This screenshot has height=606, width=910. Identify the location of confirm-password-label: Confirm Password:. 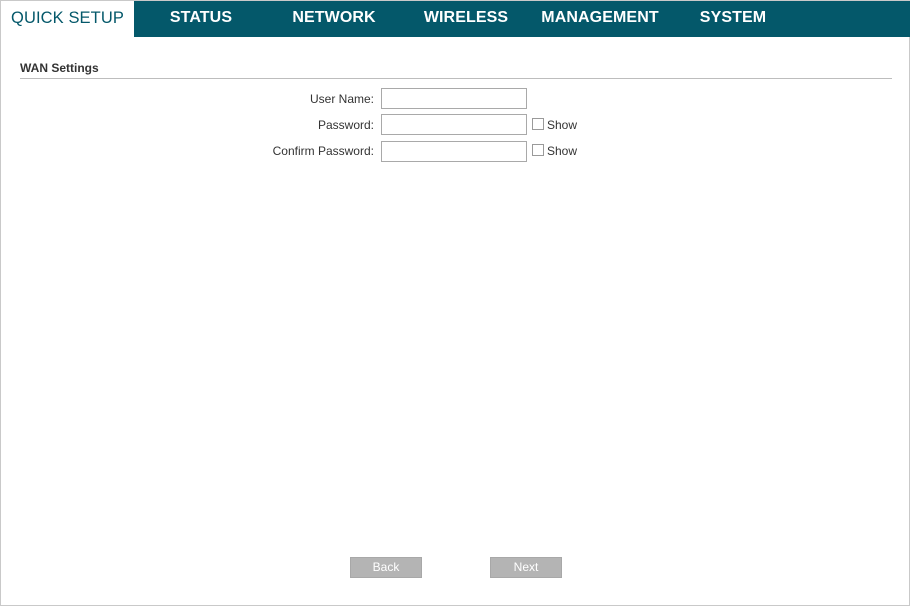
(323, 151).